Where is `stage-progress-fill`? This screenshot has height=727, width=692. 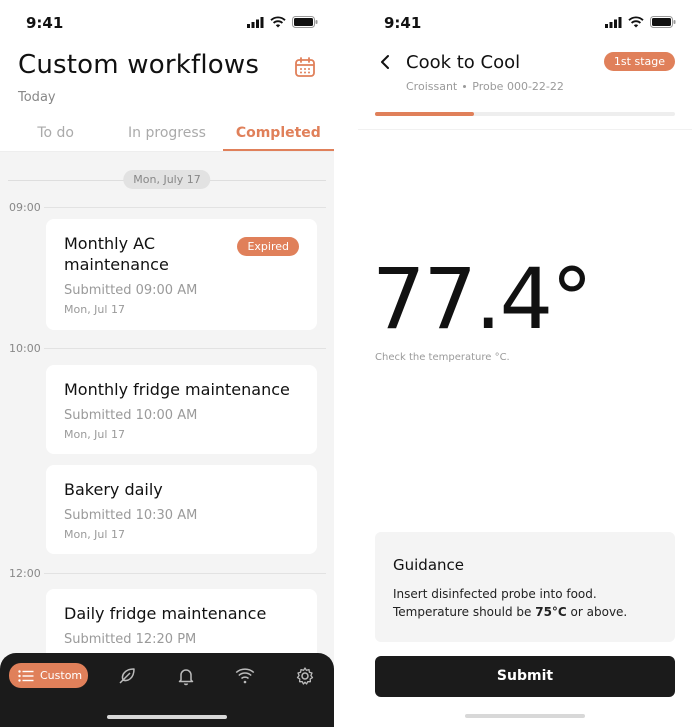
stage-progress-fill is located at coordinates (424, 114).